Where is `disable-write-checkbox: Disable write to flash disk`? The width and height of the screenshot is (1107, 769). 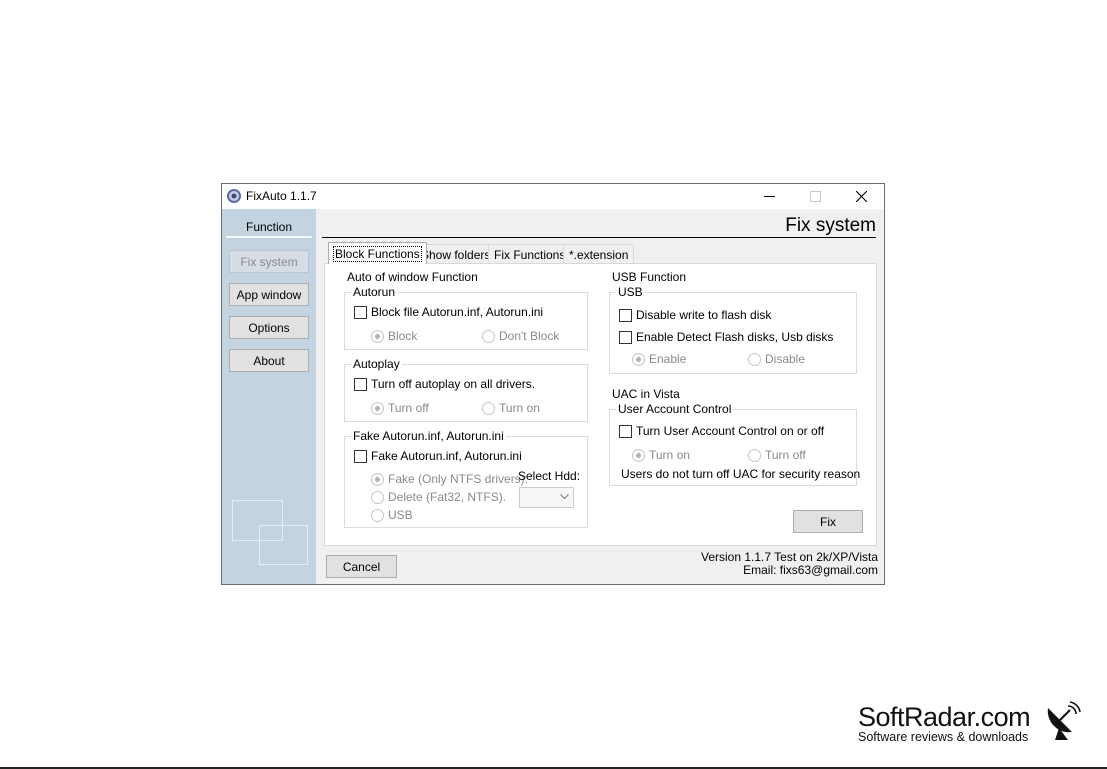
disable-write-checkbox: Disable write to flash disk is located at coordinates (695, 315).